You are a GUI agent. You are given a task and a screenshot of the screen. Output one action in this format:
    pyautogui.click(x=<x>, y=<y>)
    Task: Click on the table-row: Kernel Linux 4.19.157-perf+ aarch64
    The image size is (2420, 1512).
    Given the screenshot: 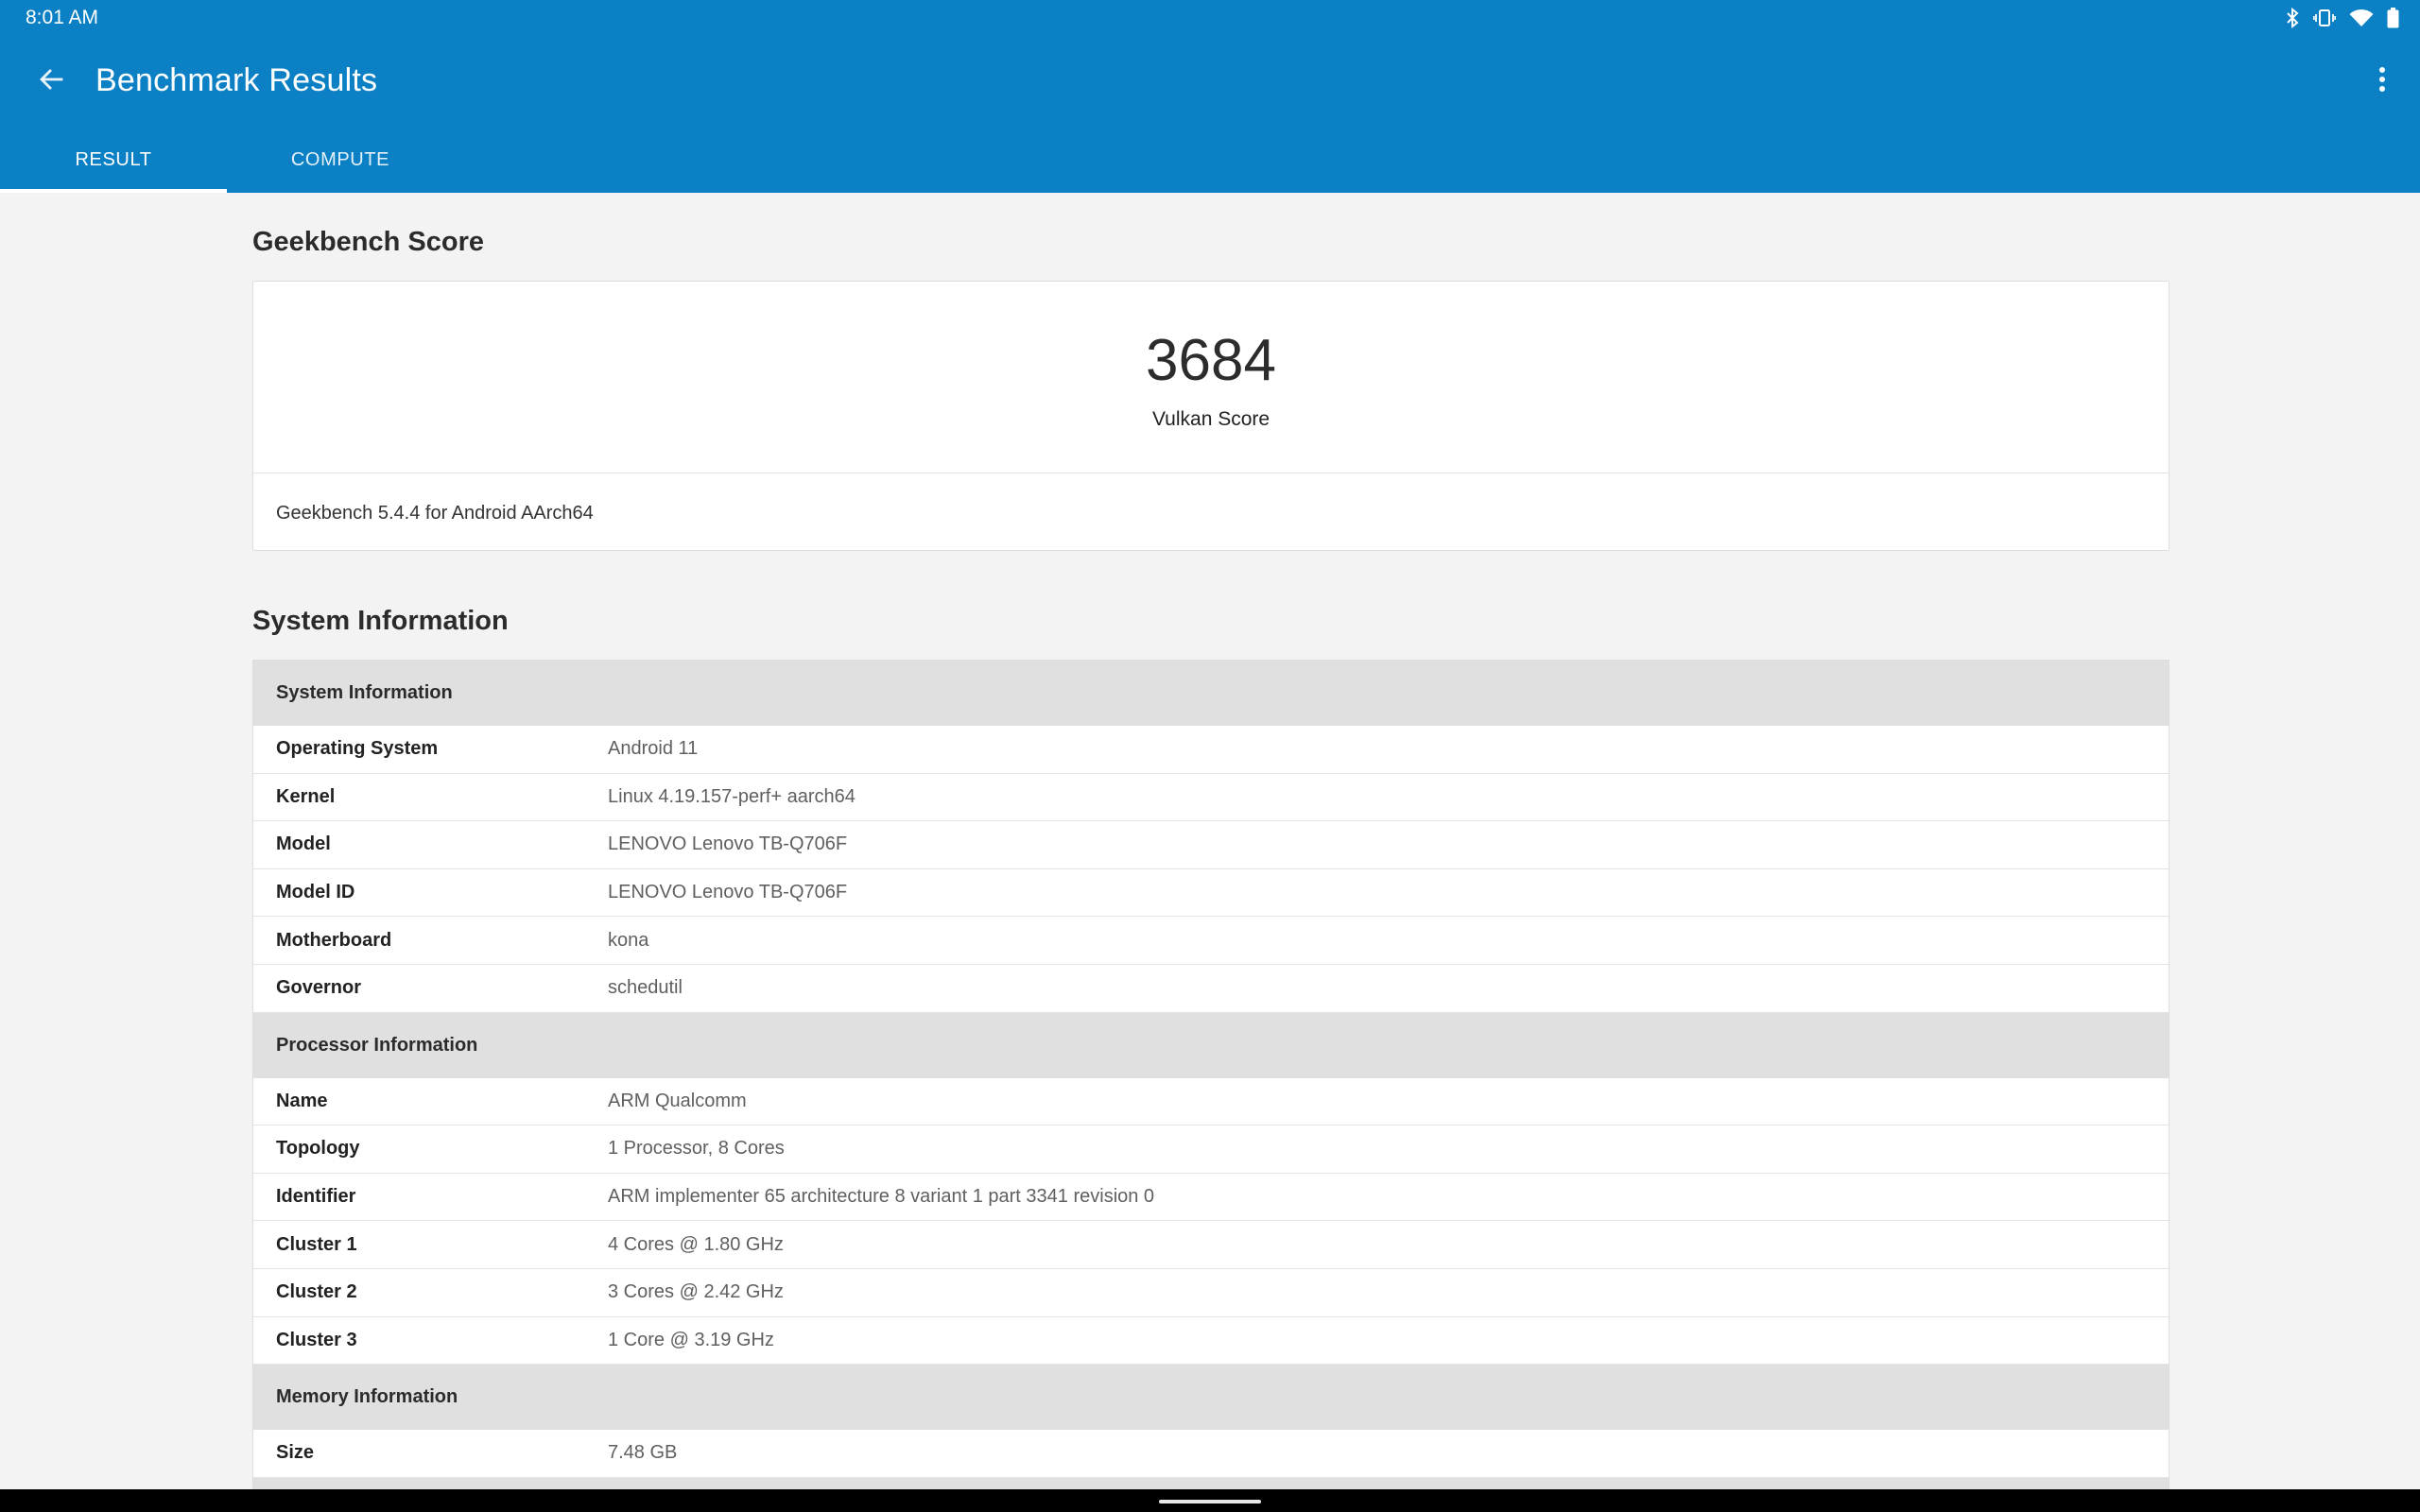 What is the action you would take?
    pyautogui.click(x=1211, y=797)
    